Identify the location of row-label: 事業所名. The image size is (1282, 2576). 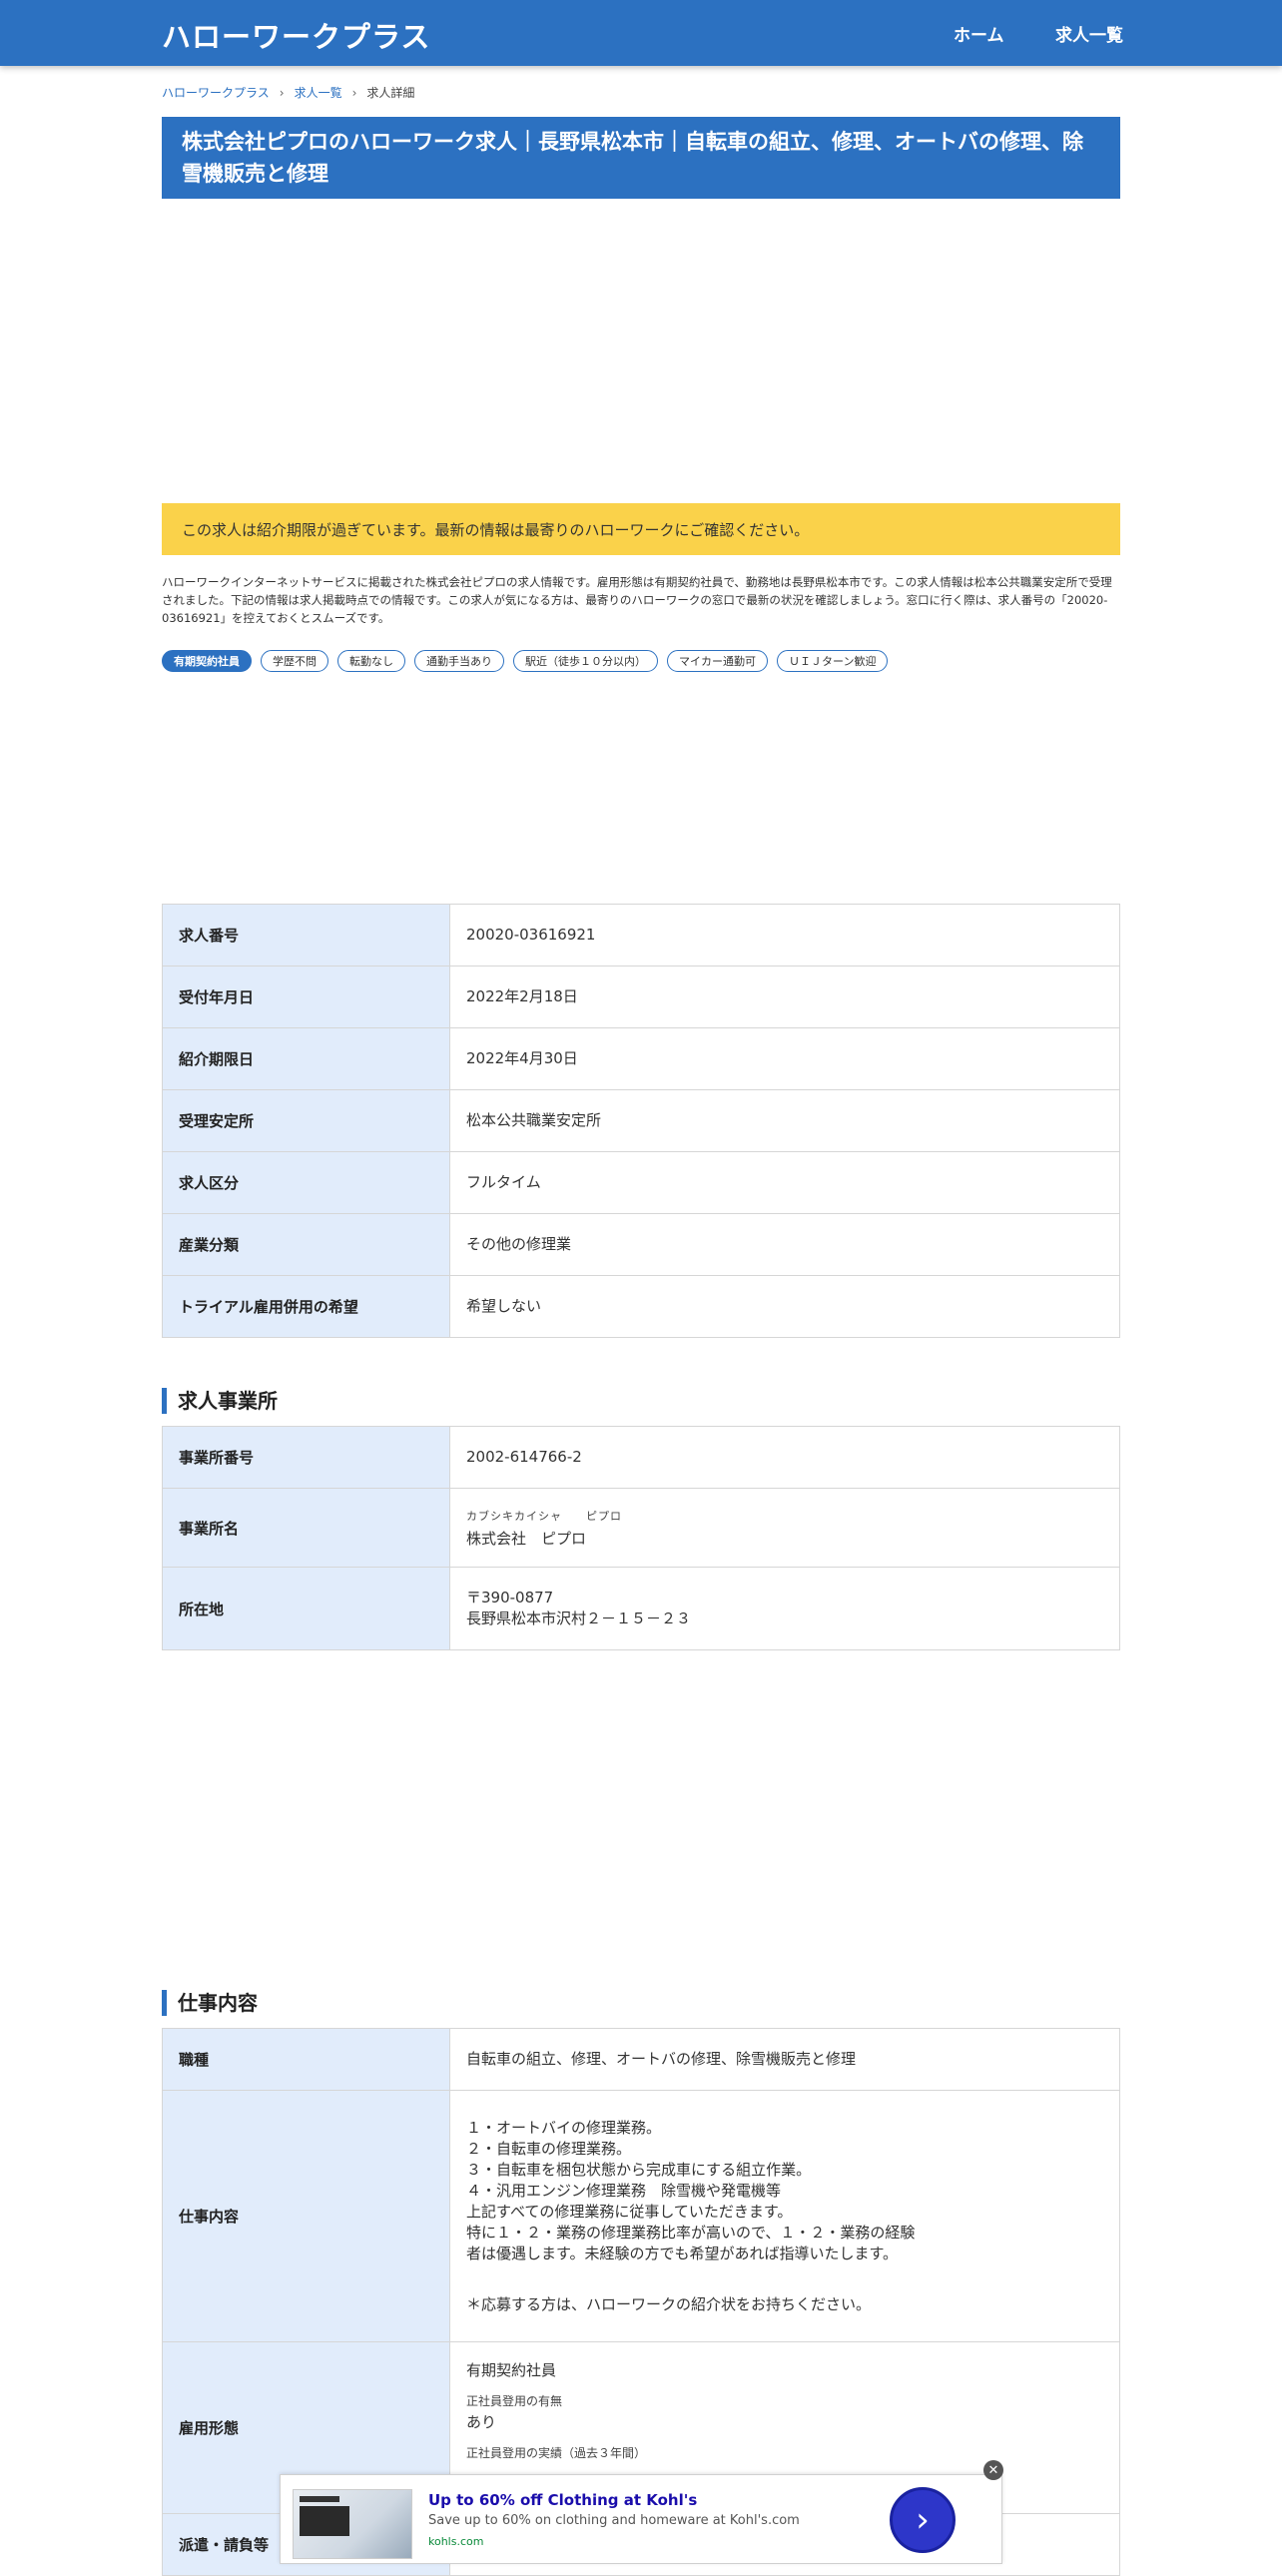
(306, 1528).